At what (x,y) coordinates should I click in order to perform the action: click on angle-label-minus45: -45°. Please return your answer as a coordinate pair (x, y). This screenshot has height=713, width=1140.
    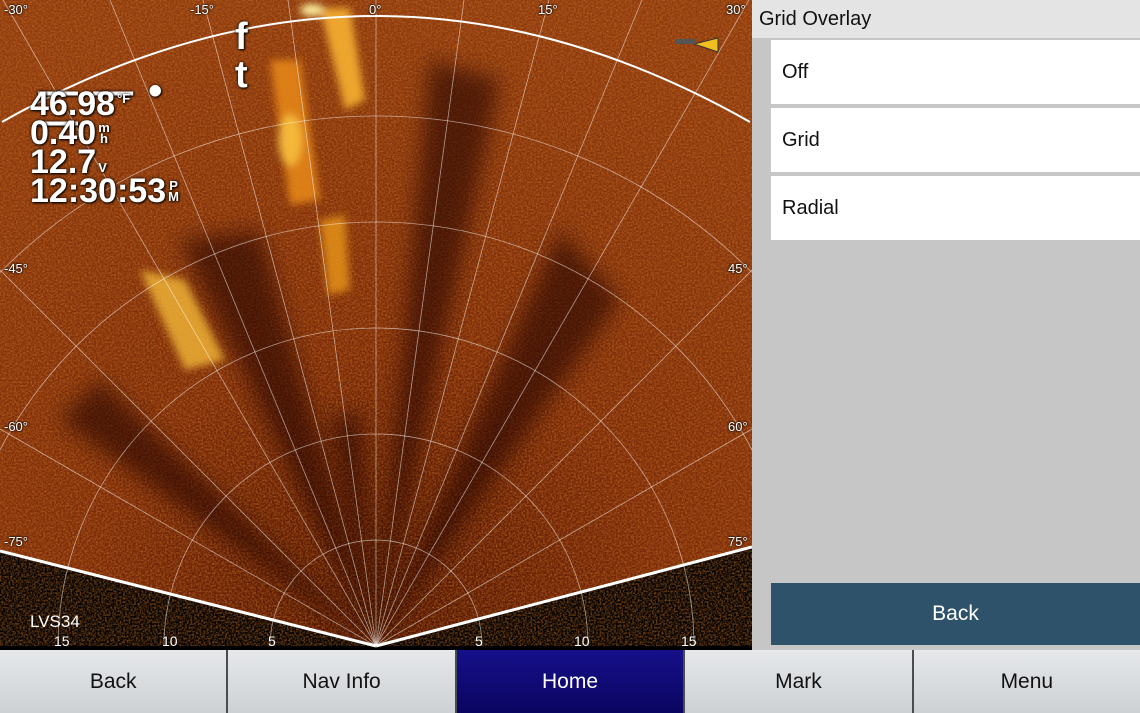
    Looking at the image, I should click on (16, 268).